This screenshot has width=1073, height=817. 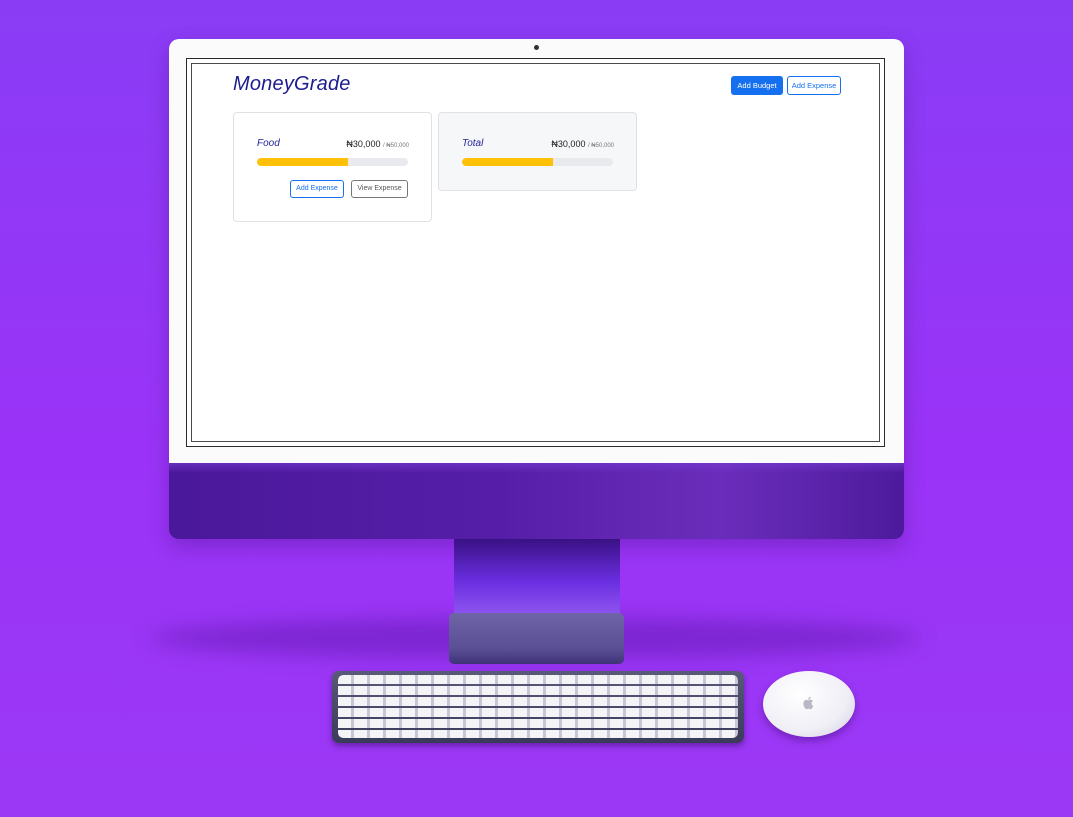 What do you see at coordinates (395, 146) in the screenshot?
I see `budget-max: / ₦50,000` at bounding box center [395, 146].